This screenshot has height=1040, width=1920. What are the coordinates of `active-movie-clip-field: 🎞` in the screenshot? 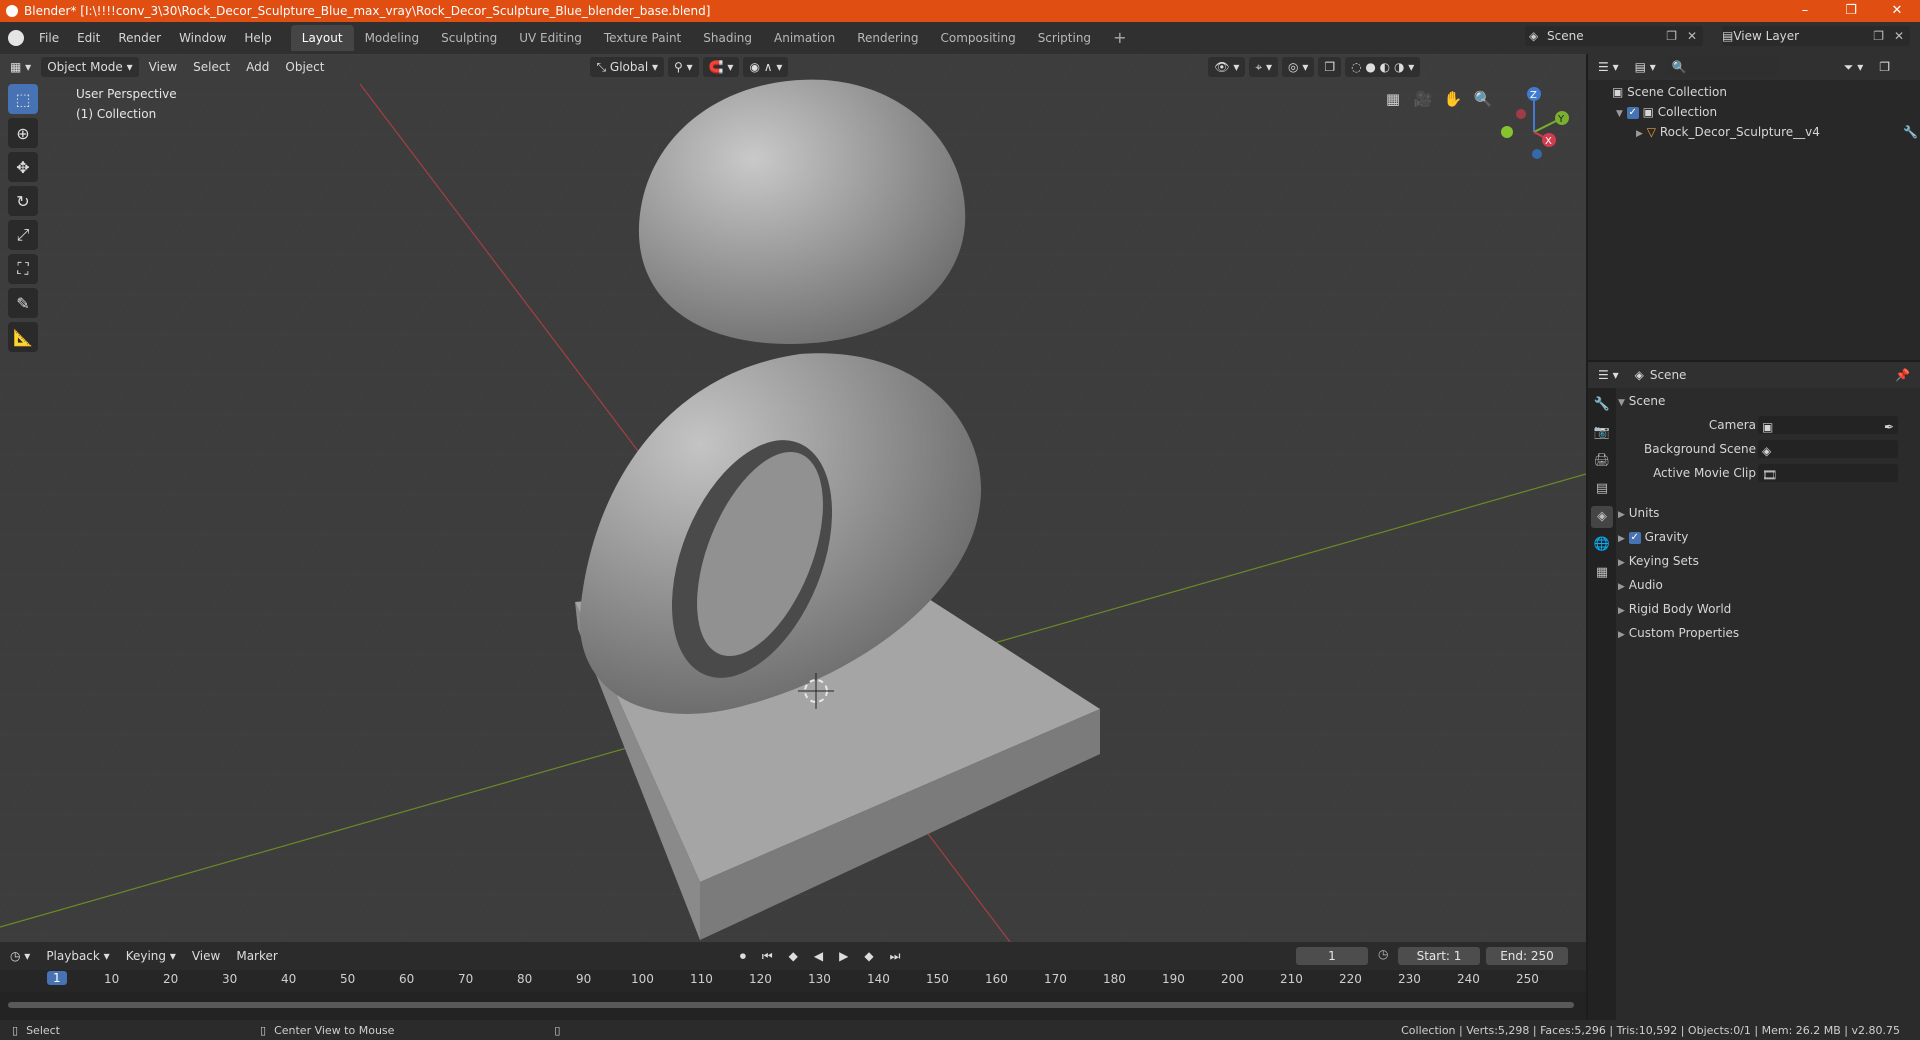 It's located at (1828, 473).